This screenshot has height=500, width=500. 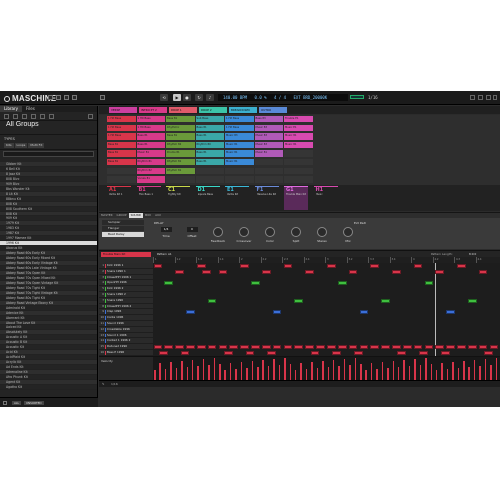 I want to click on param-value: 1/4, so click(x=166, y=229).